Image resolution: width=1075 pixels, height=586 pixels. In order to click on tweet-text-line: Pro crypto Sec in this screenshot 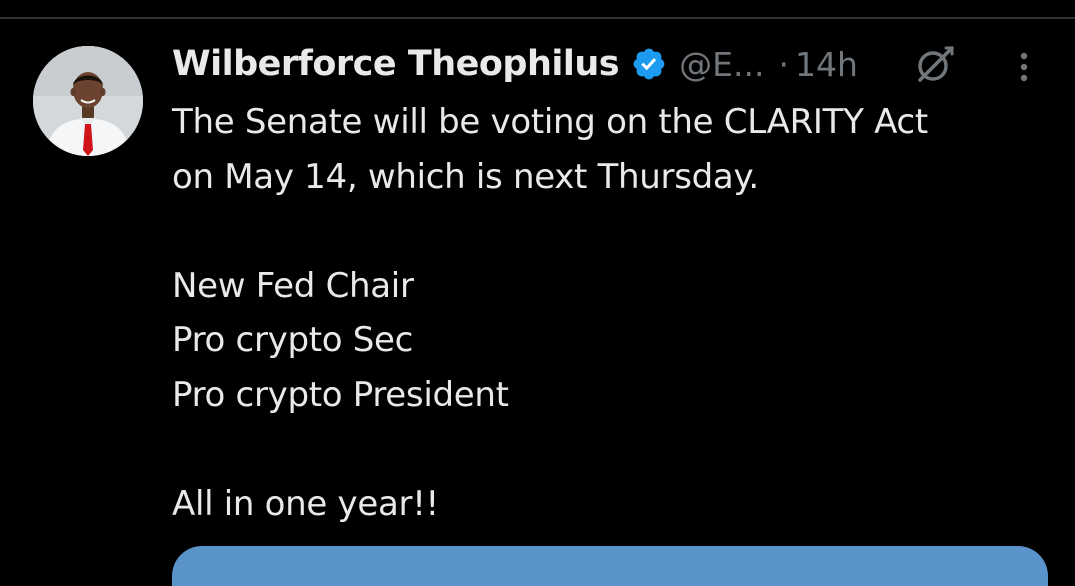, I will do `click(293, 340)`.